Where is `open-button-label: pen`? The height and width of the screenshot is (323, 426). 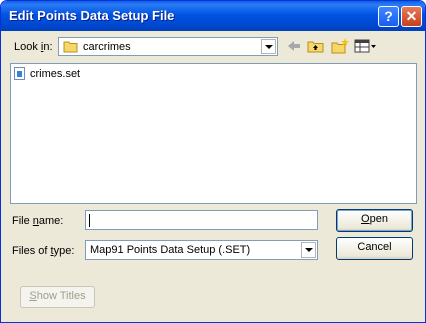
open-button-label: pen is located at coordinates (378, 219).